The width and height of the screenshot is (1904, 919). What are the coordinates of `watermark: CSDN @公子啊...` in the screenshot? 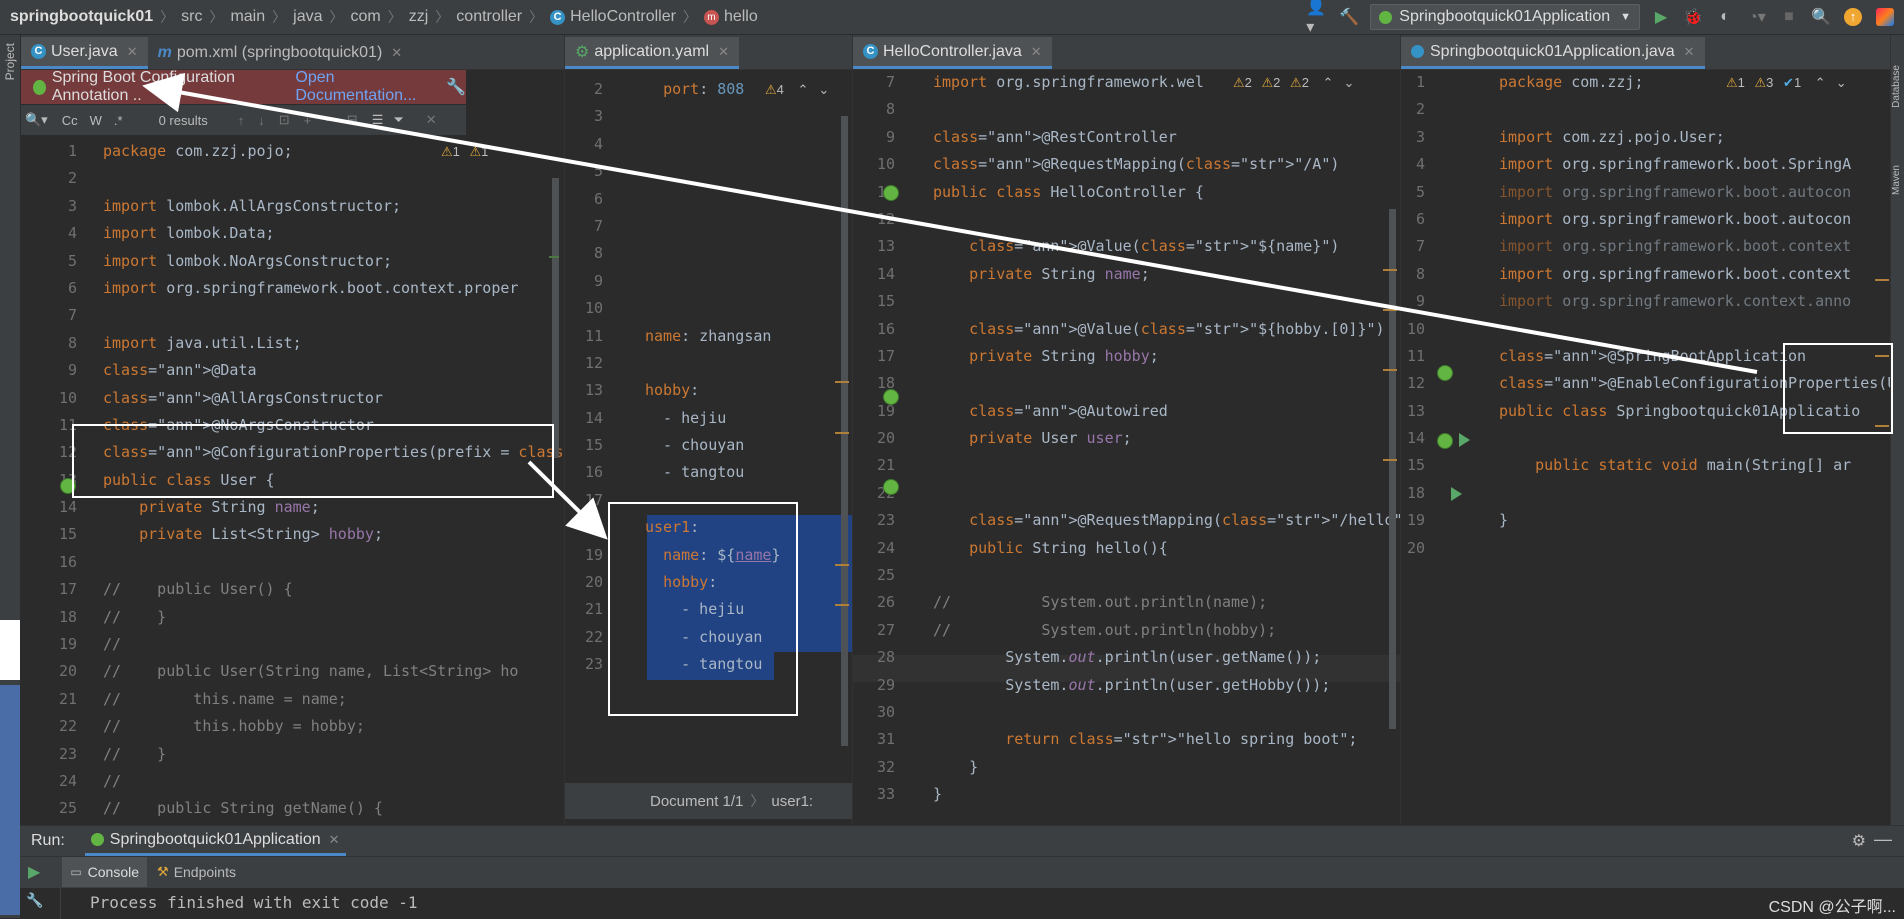 It's located at (1832, 907).